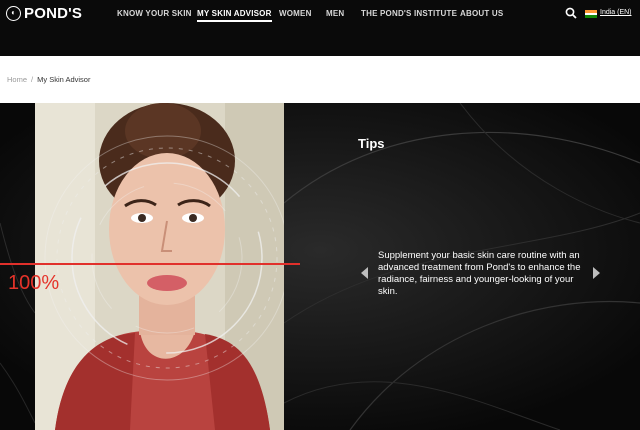 This screenshot has width=640, height=430. I want to click on nav-item-ponds-institute: THE POND'S INSTITUTE, so click(409, 13).